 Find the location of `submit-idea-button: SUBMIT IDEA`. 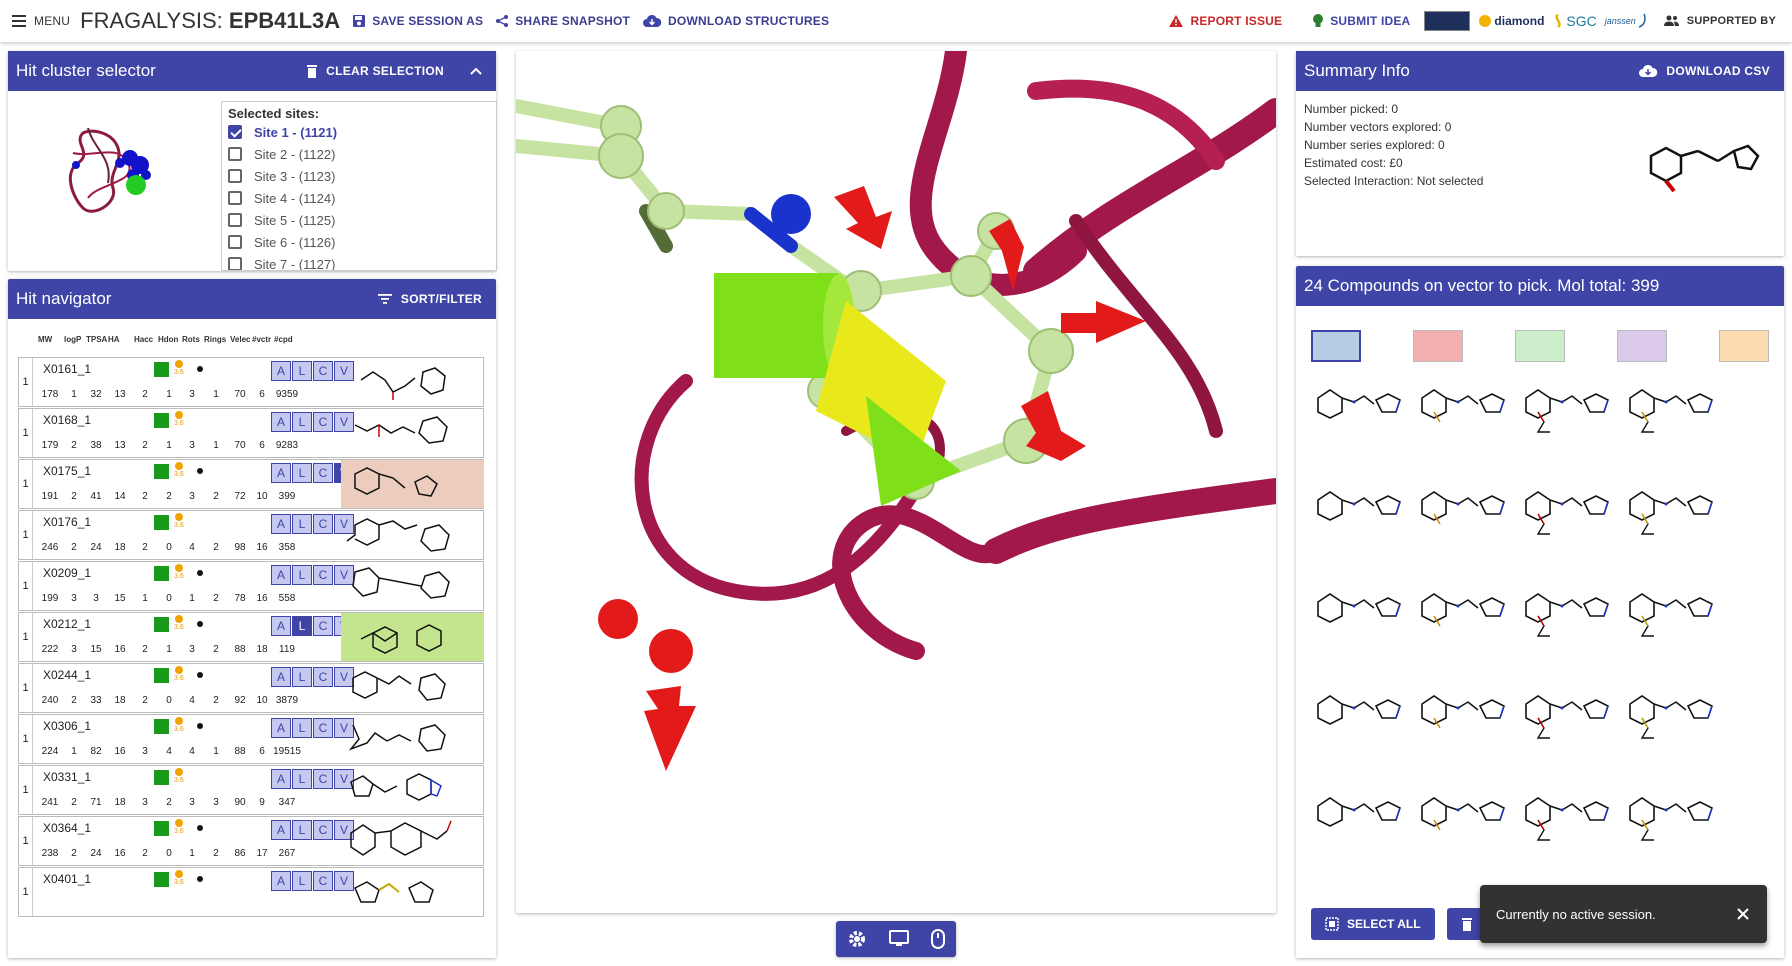

submit-idea-button: SUBMIT IDEA is located at coordinates (1361, 21).